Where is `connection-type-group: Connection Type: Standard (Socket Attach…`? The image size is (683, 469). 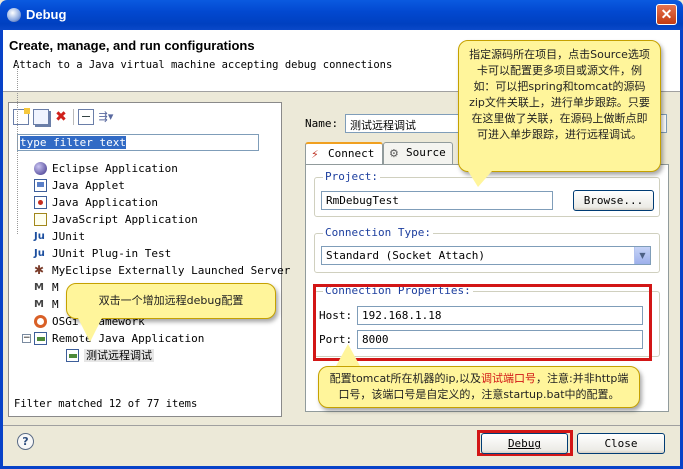 connection-type-group: Connection Type: Standard (Socket Attach… is located at coordinates (487, 249).